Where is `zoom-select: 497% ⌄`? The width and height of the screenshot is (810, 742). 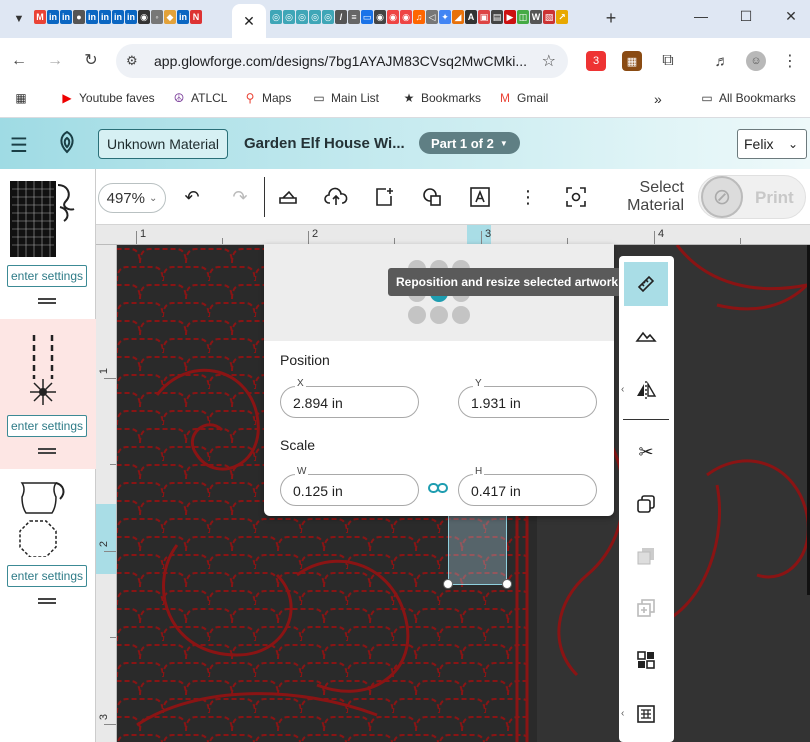
zoom-select: 497% ⌄ is located at coordinates (132, 198).